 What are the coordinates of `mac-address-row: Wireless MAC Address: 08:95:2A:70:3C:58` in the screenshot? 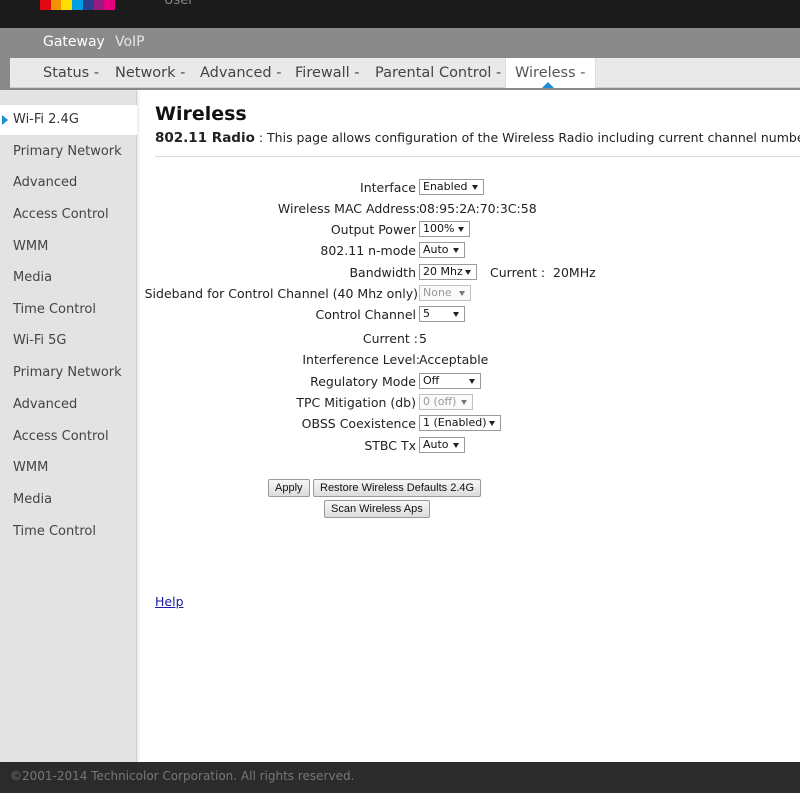 It's located at (477, 208).